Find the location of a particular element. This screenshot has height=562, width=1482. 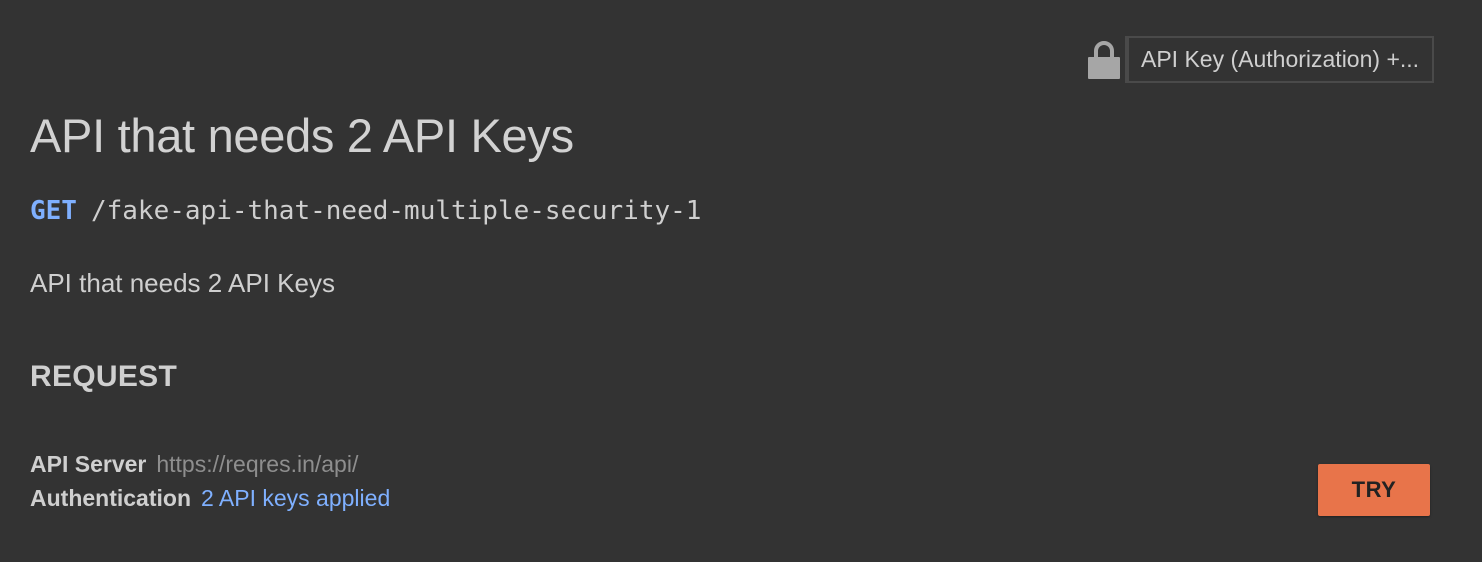

api-server-label: API Server is located at coordinates (88, 464).